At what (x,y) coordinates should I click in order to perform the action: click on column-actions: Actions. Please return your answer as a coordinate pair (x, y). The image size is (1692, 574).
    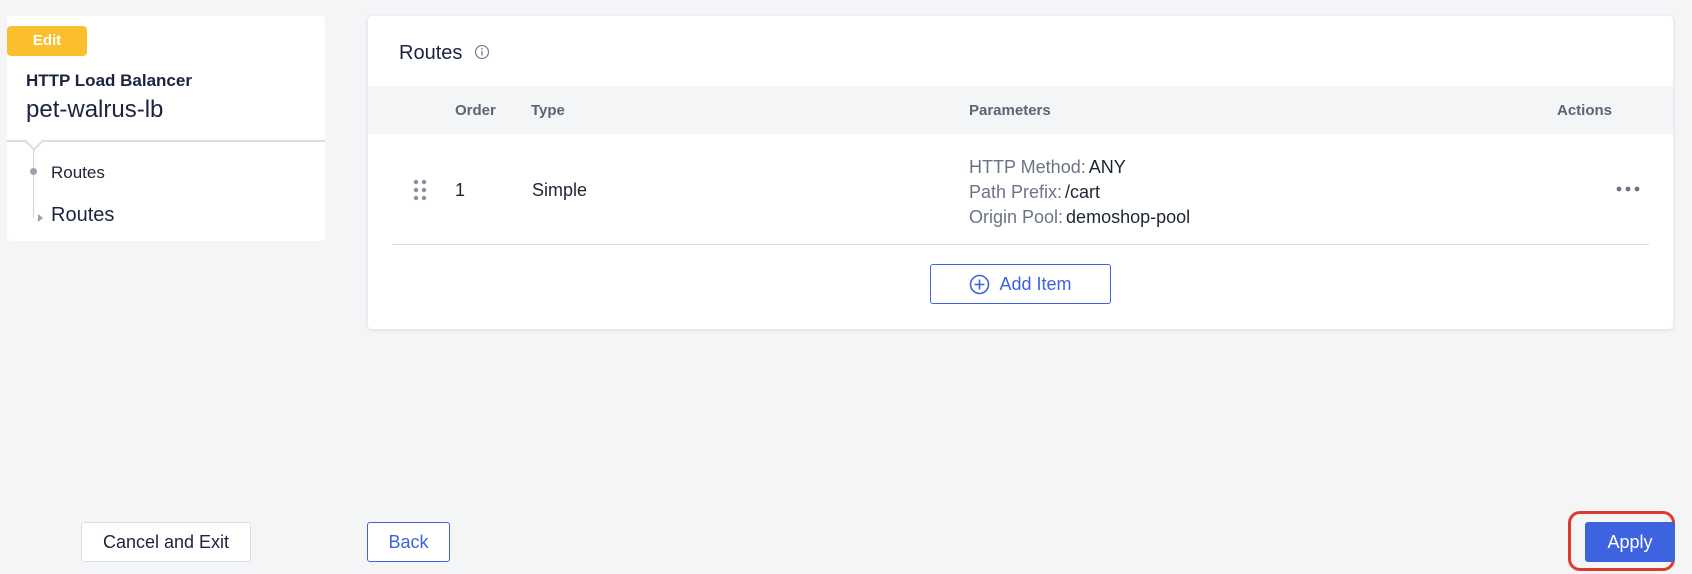
    Looking at the image, I should click on (1585, 110).